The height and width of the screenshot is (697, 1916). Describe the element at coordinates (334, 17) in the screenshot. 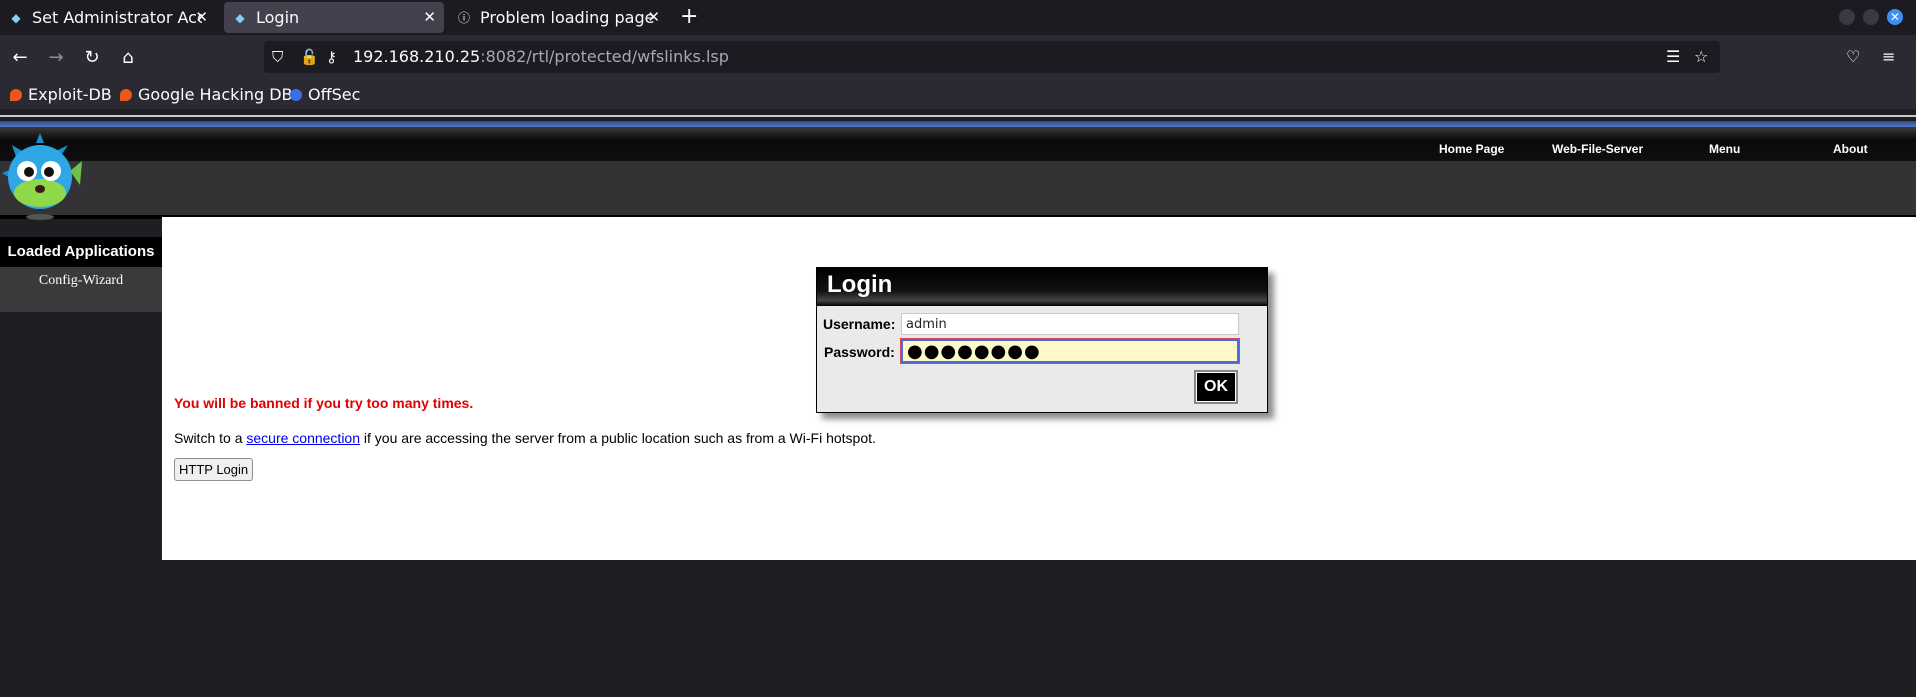

I see `tab-login: ◆ Login ✕` at that location.